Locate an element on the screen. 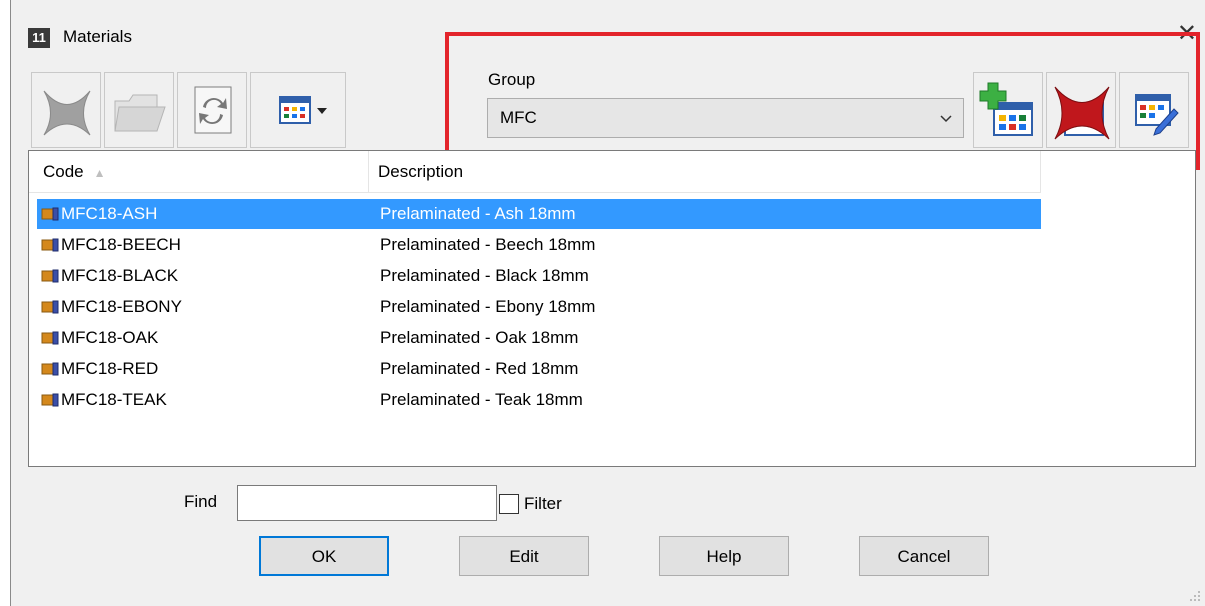  resize-grip-icon is located at coordinates (1195, 596).